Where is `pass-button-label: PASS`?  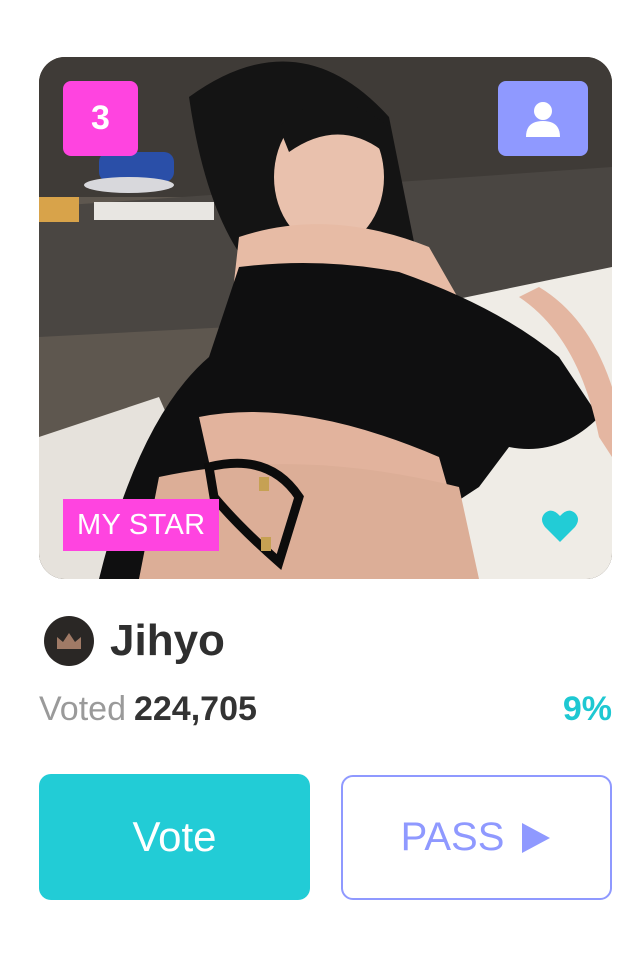
pass-button-label: PASS is located at coordinates (452, 837).